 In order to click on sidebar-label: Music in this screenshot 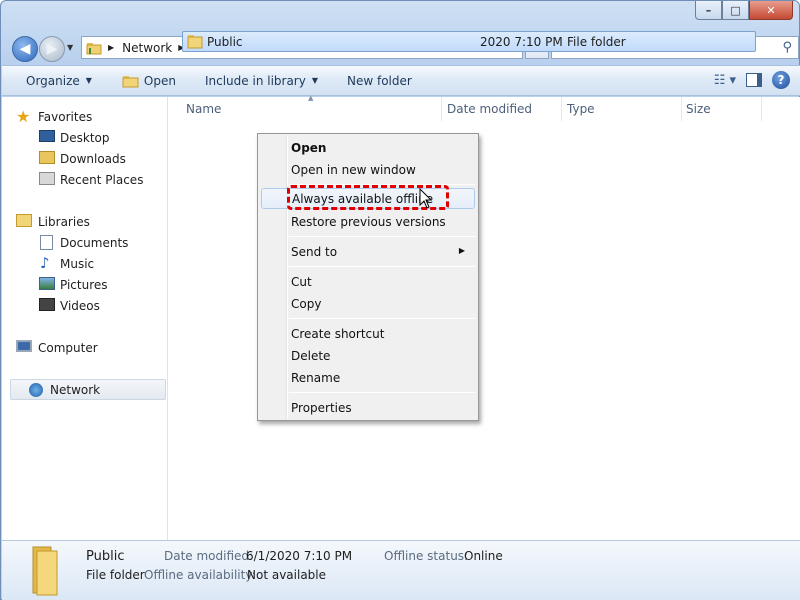, I will do `click(77, 263)`.